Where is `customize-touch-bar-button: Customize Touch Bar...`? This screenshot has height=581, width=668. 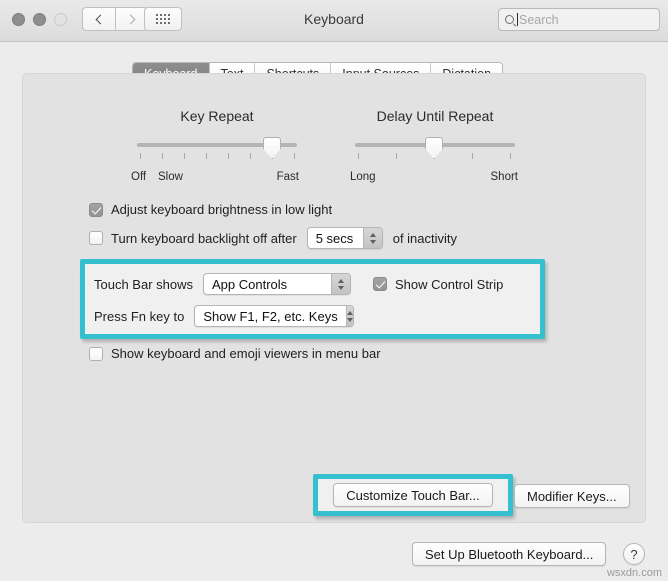 customize-touch-bar-button: Customize Touch Bar... is located at coordinates (413, 495).